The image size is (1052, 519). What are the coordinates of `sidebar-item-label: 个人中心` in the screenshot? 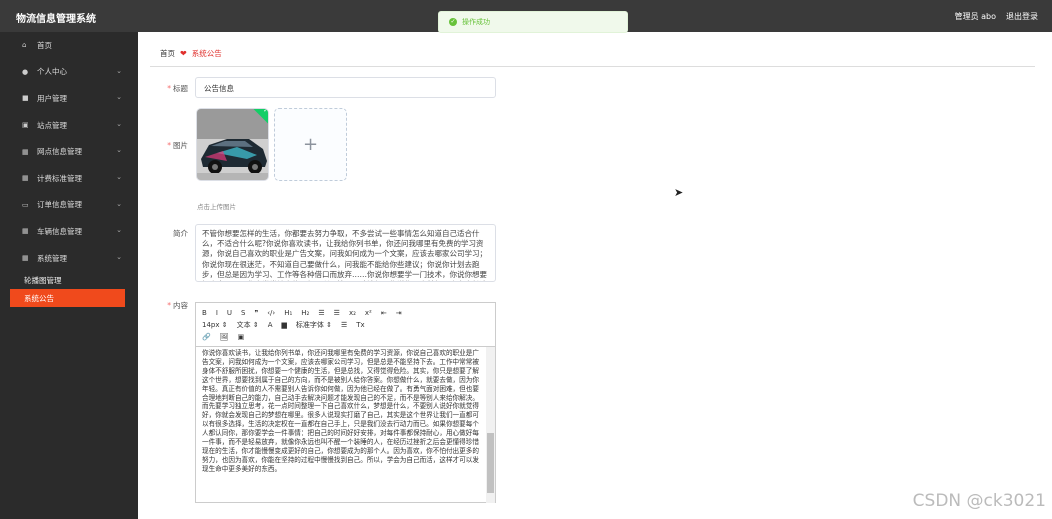 It's located at (52, 72).